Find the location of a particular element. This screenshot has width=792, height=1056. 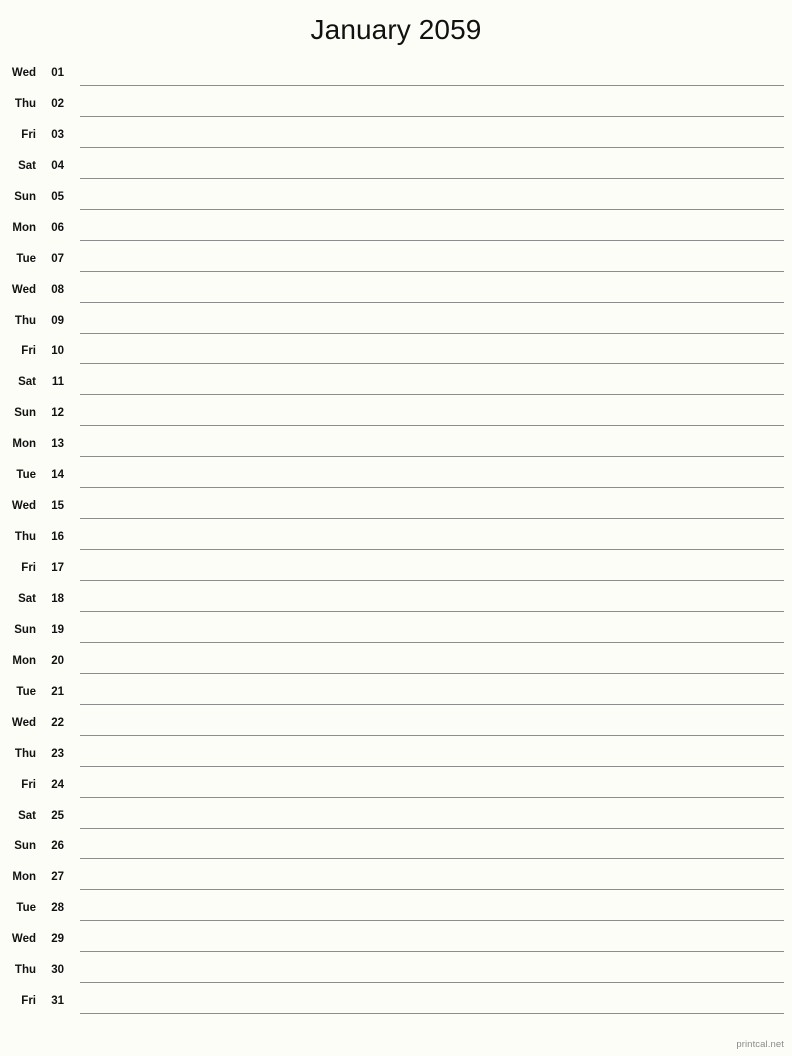

day-number: 23 is located at coordinates (57, 753).